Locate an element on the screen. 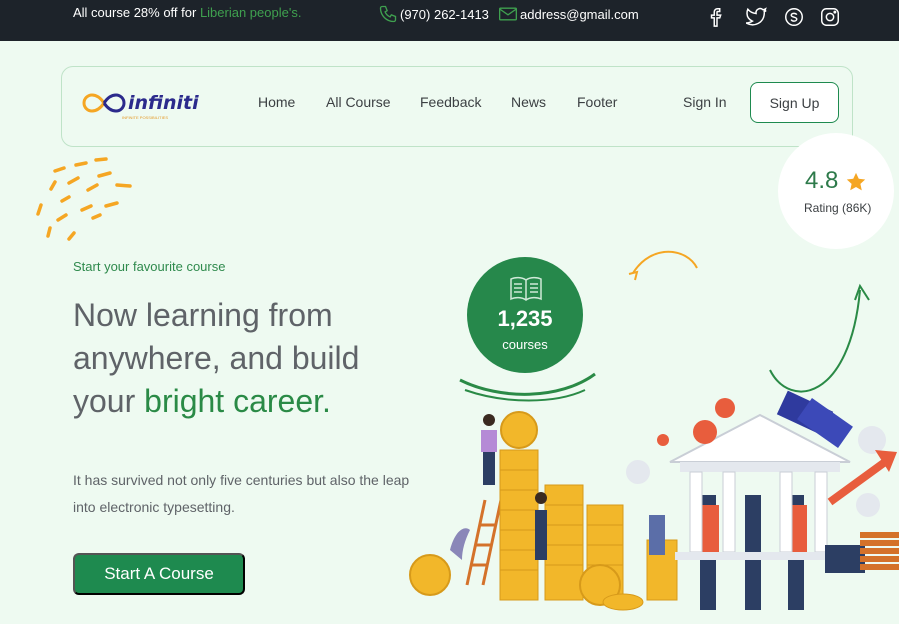 This screenshot has height=624, width=899. rating-label: Rating (86K) is located at coordinates (838, 208).